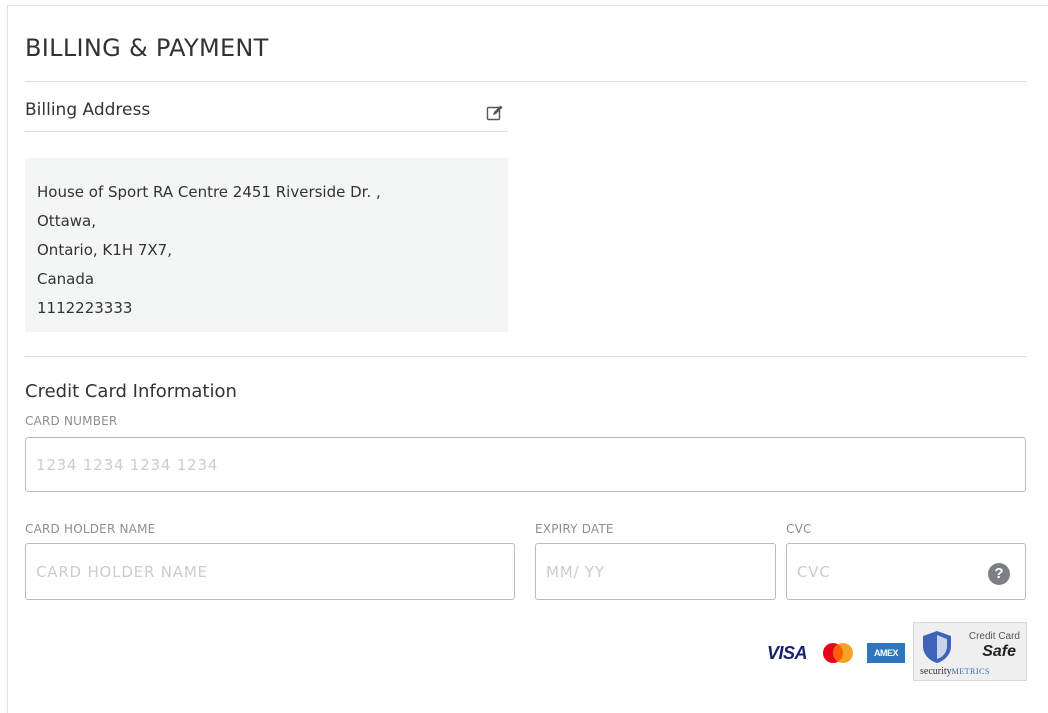 The image size is (1048, 713). Describe the element at coordinates (936, 671) in the screenshot. I see `badge-brand-security: security` at that location.